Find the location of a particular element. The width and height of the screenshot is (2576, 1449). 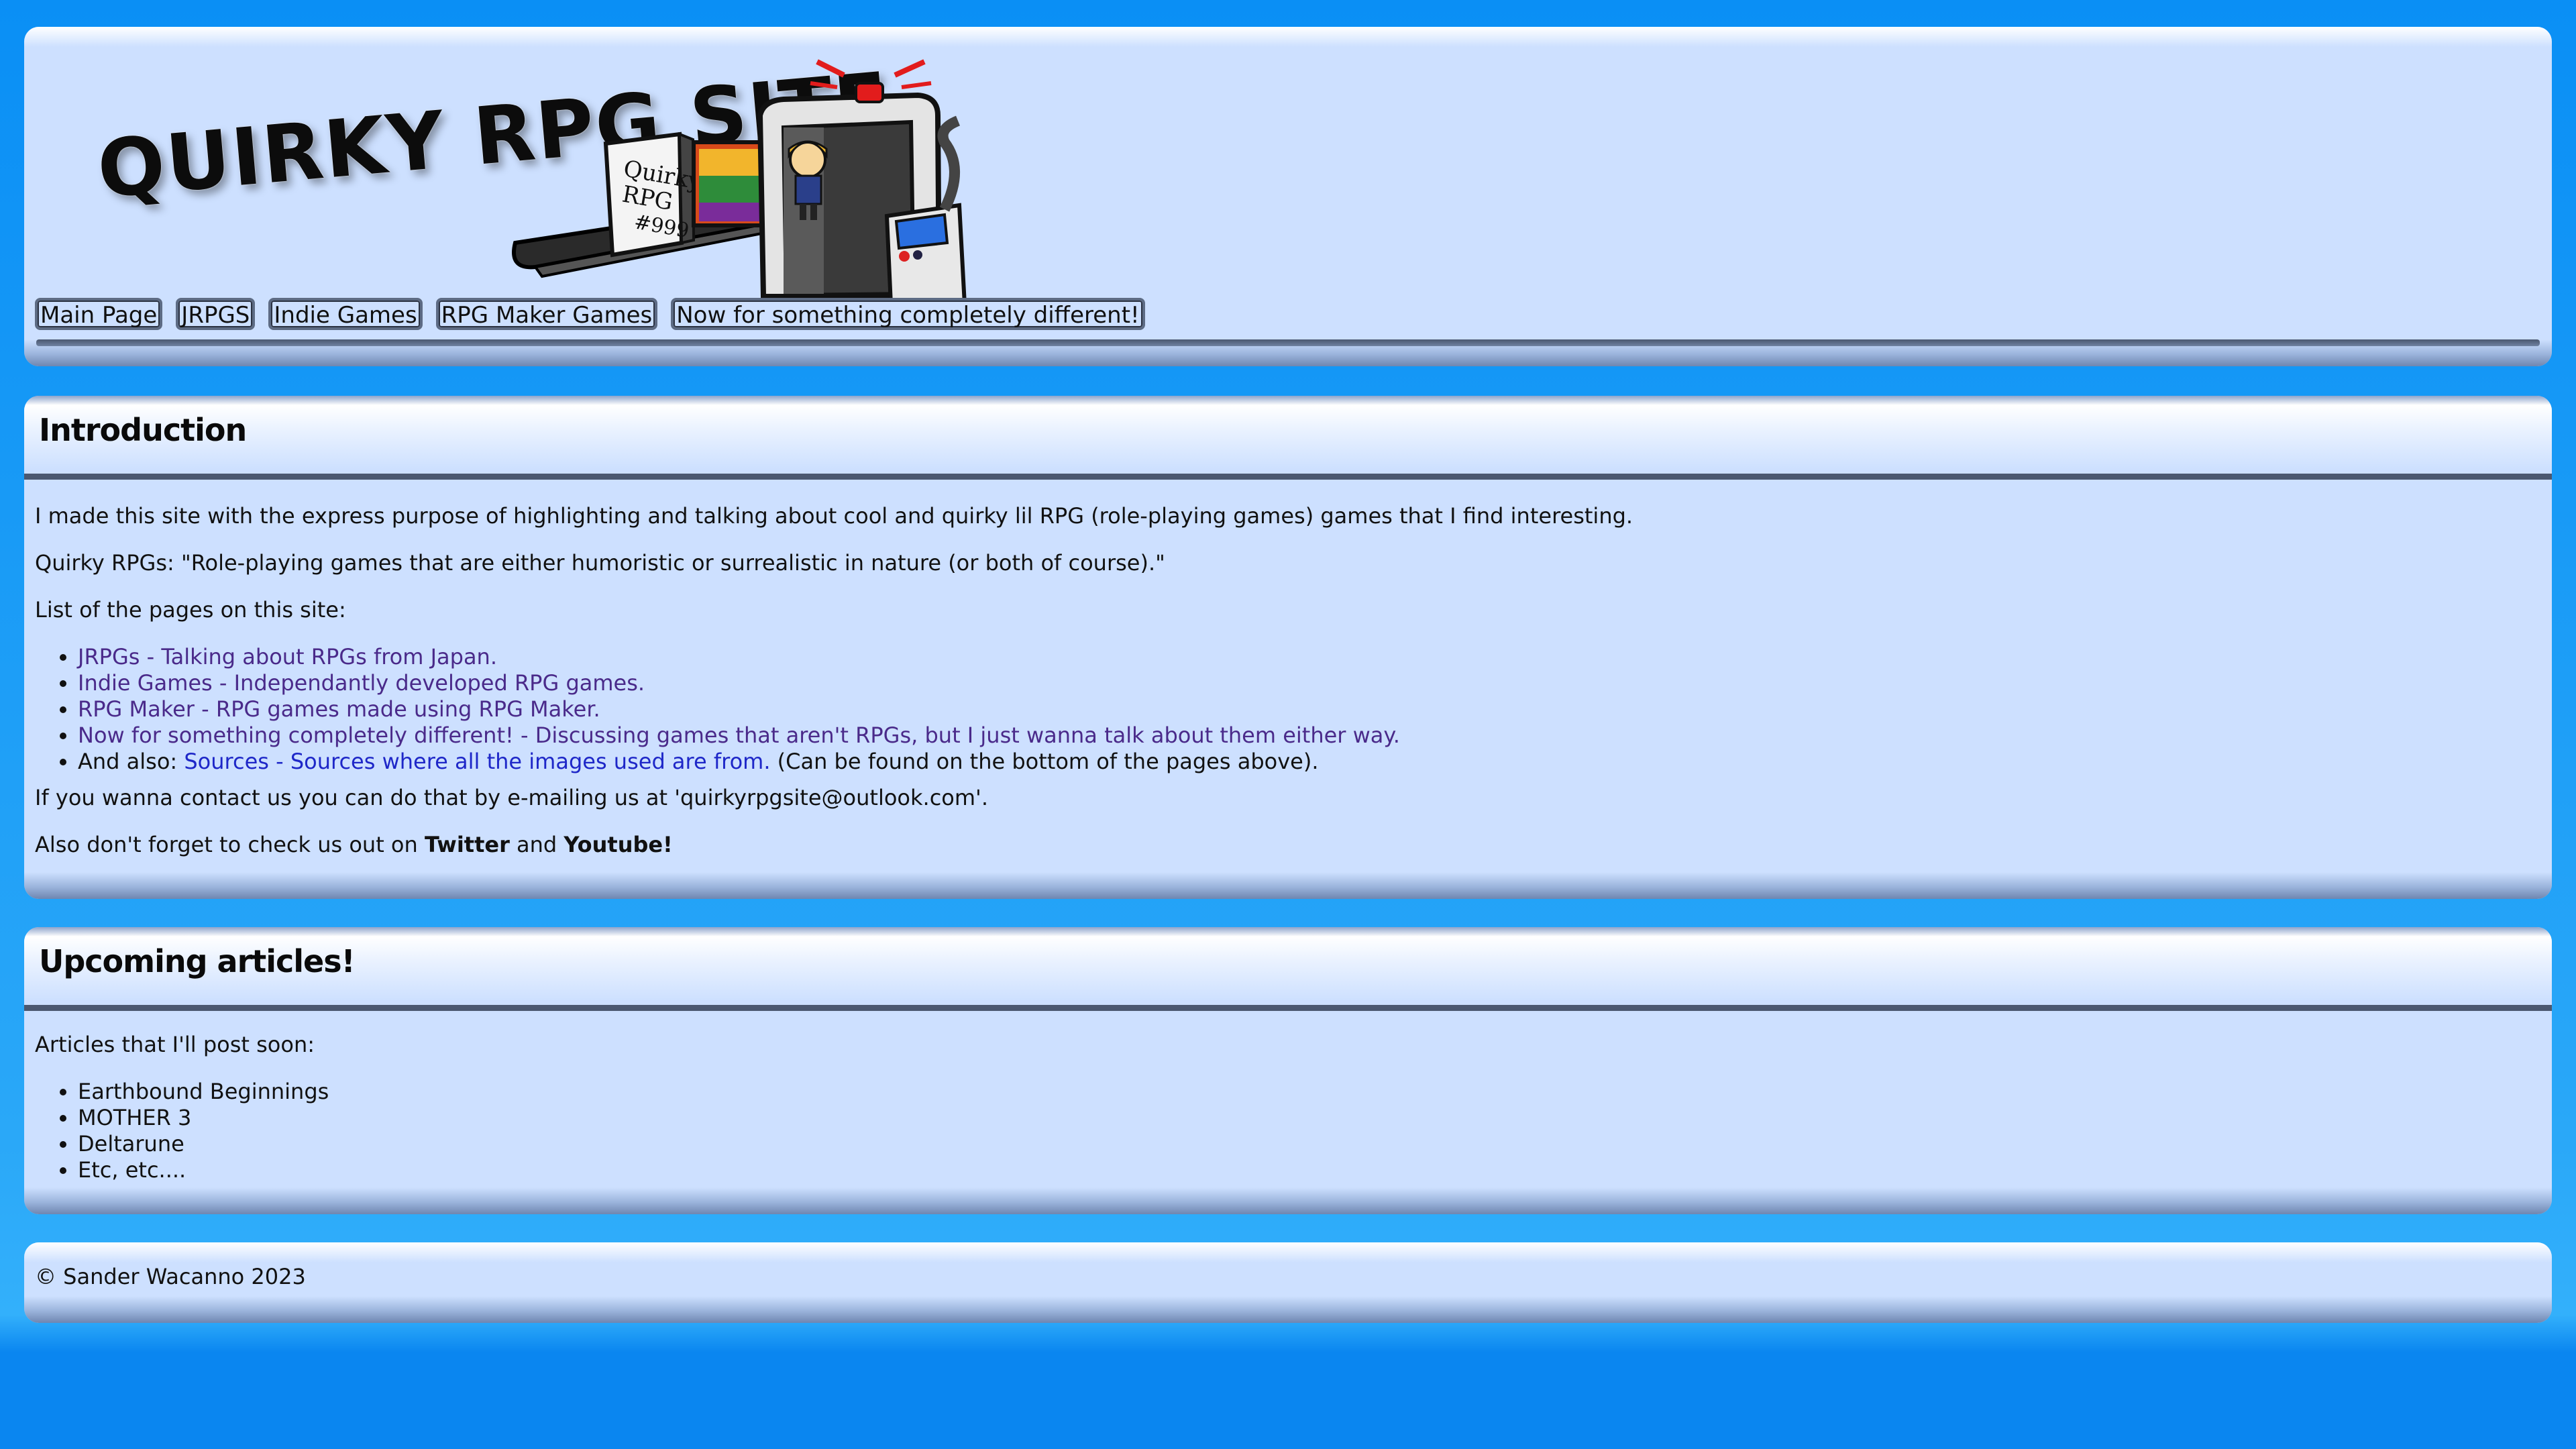

upcoming-intro: Articles that I'll post soon: is located at coordinates (175, 1044).